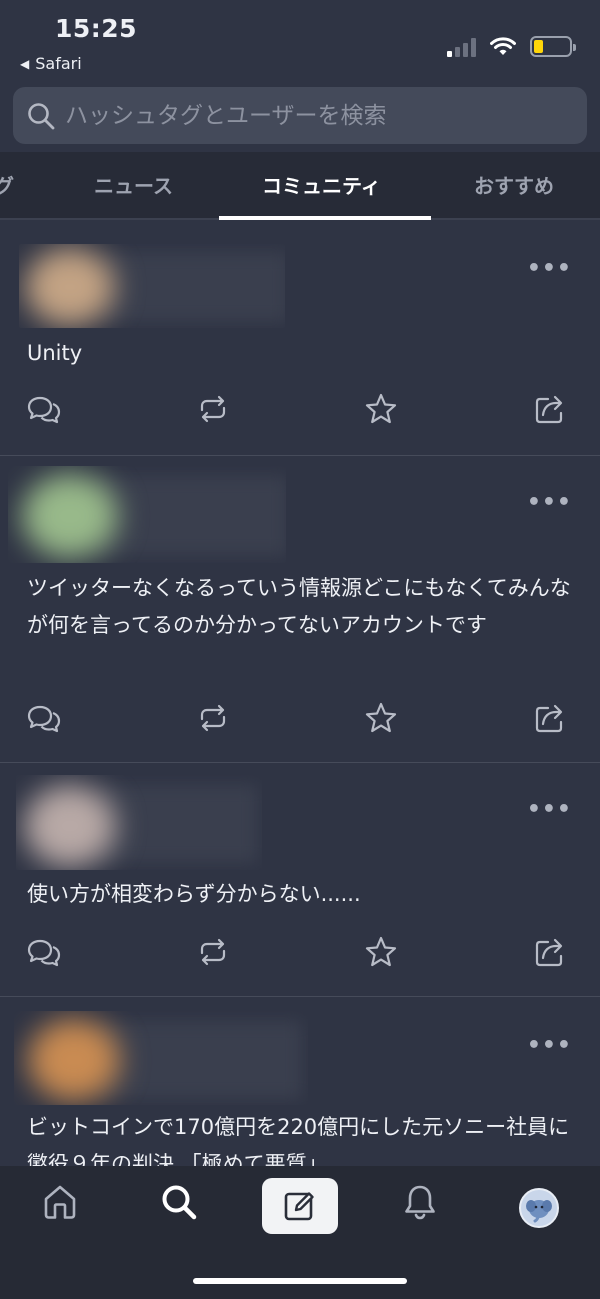 The height and width of the screenshot is (1299, 600). Describe the element at coordinates (133, 184) in the screenshot. I see `tab-news: ニュース` at that location.